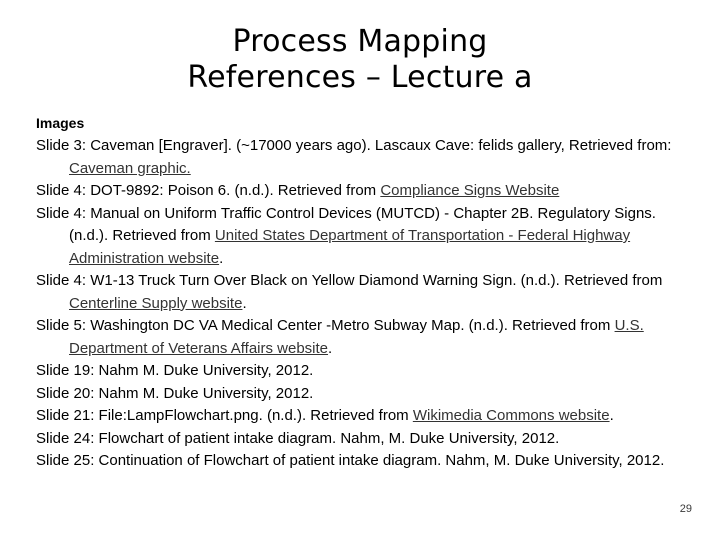  I want to click on reference-link: Compliance Signs Website, so click(469, 190).